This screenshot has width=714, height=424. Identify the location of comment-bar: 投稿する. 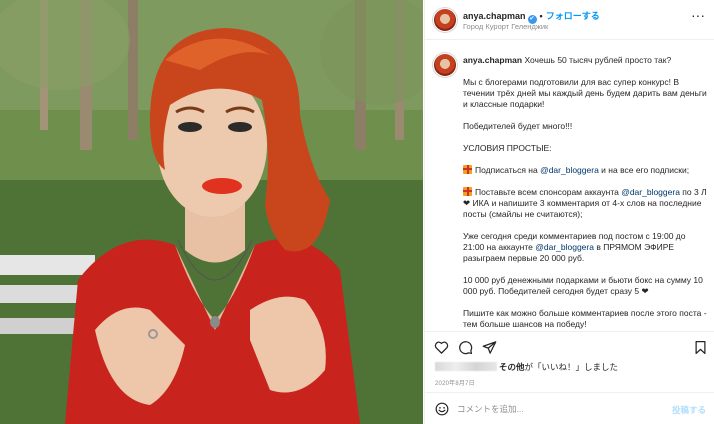
(569, 408).